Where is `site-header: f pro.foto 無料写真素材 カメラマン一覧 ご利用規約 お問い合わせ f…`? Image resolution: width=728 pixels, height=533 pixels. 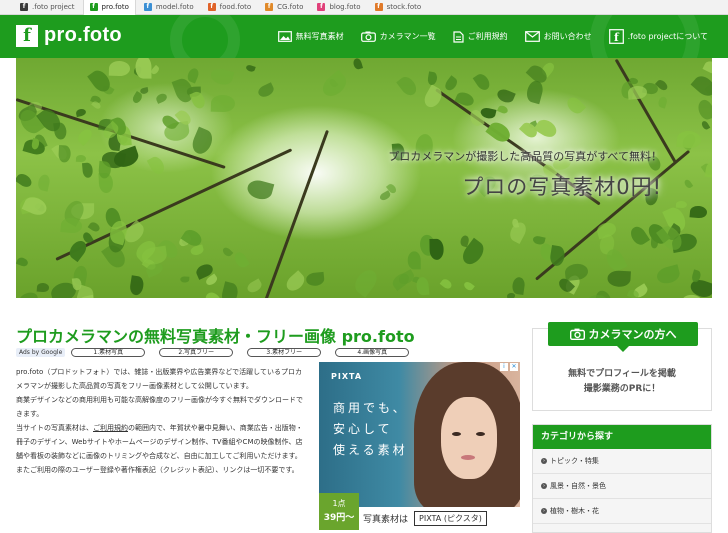
site-header: f pro.foto 無料写真素材 カメラマン一覧 ご利用規約 お問い合わせ f… is located at coordinates (364, 36).